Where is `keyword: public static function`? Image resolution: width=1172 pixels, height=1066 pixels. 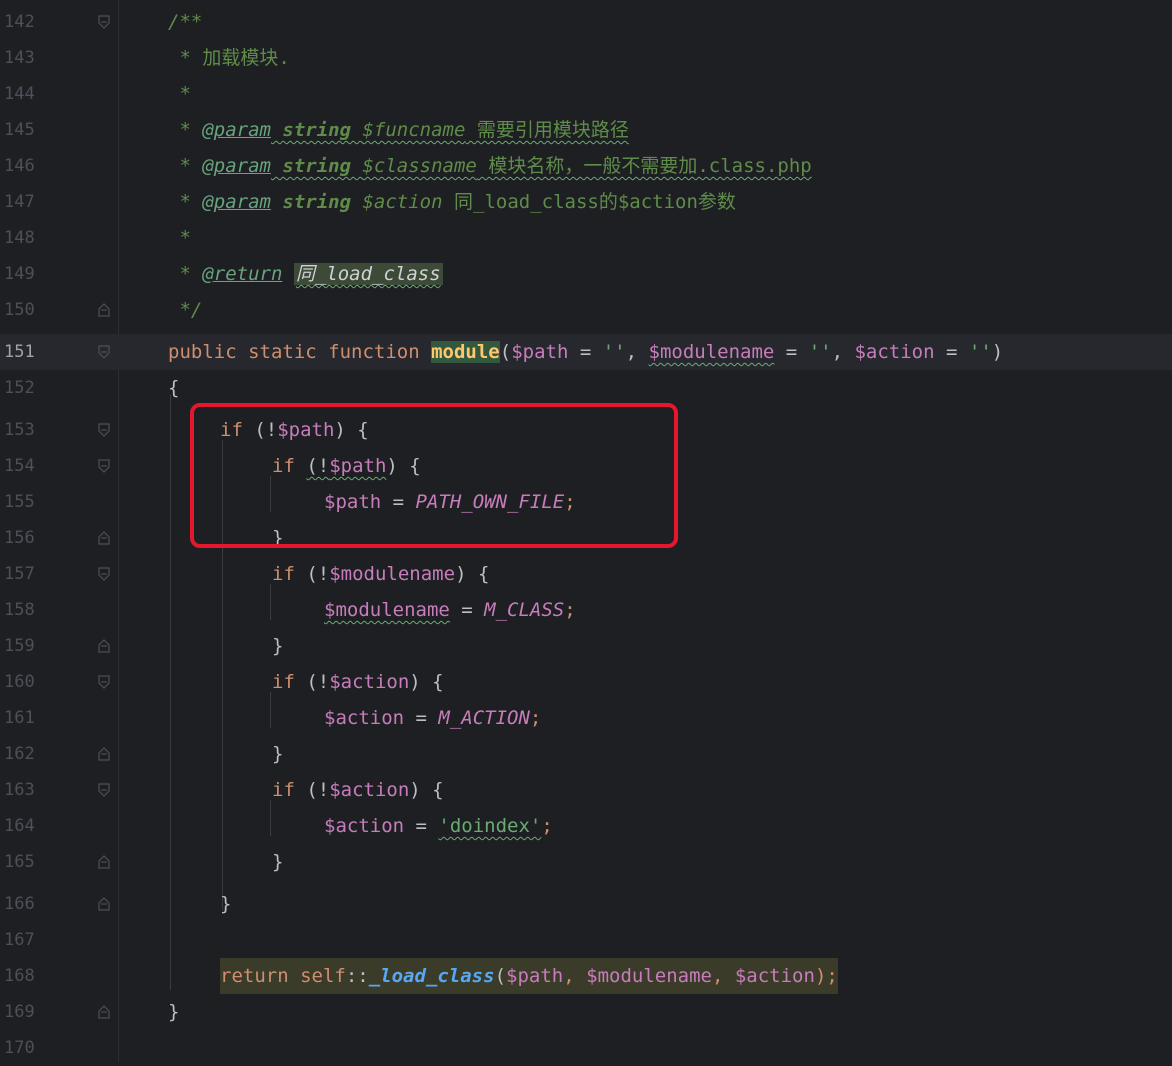
keyword: public static function is located at coordinates (300, 352).